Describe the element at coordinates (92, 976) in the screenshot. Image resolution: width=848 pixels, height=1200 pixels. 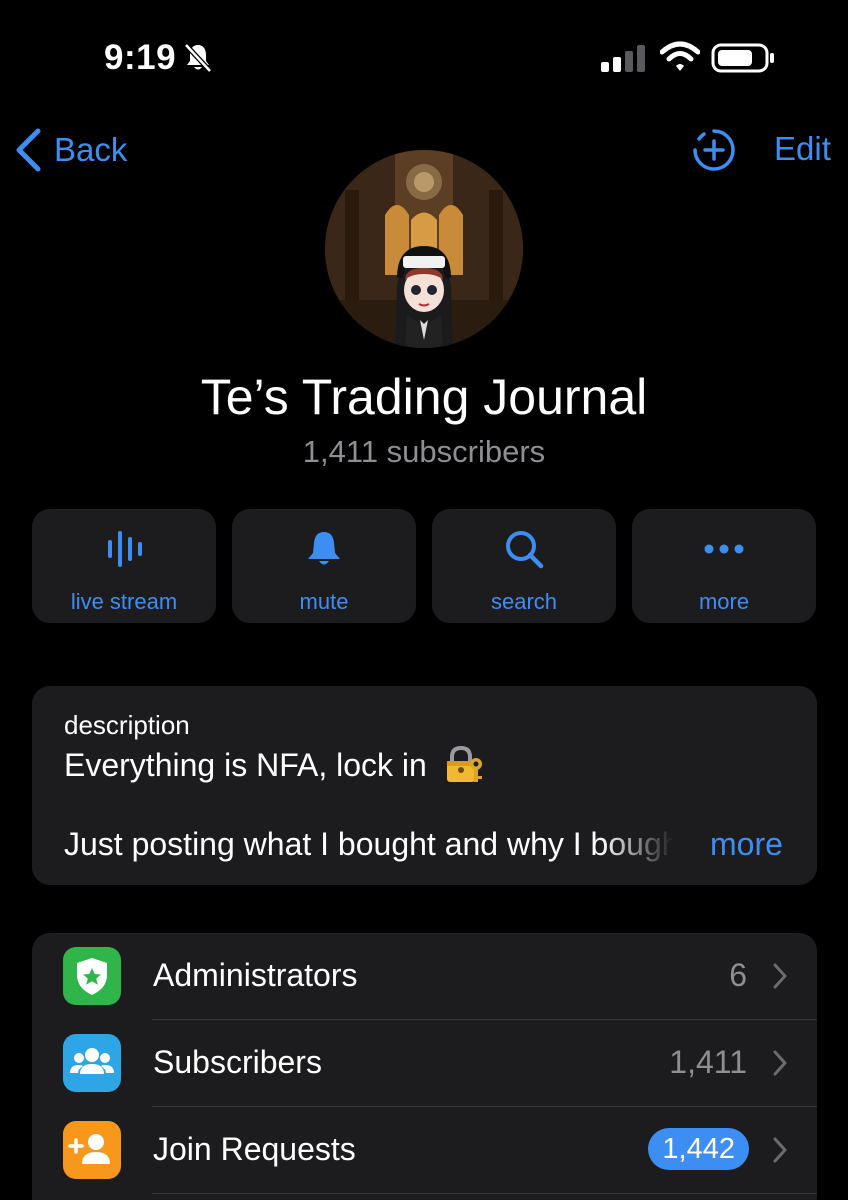
I see `shield-star-icon` at that location.